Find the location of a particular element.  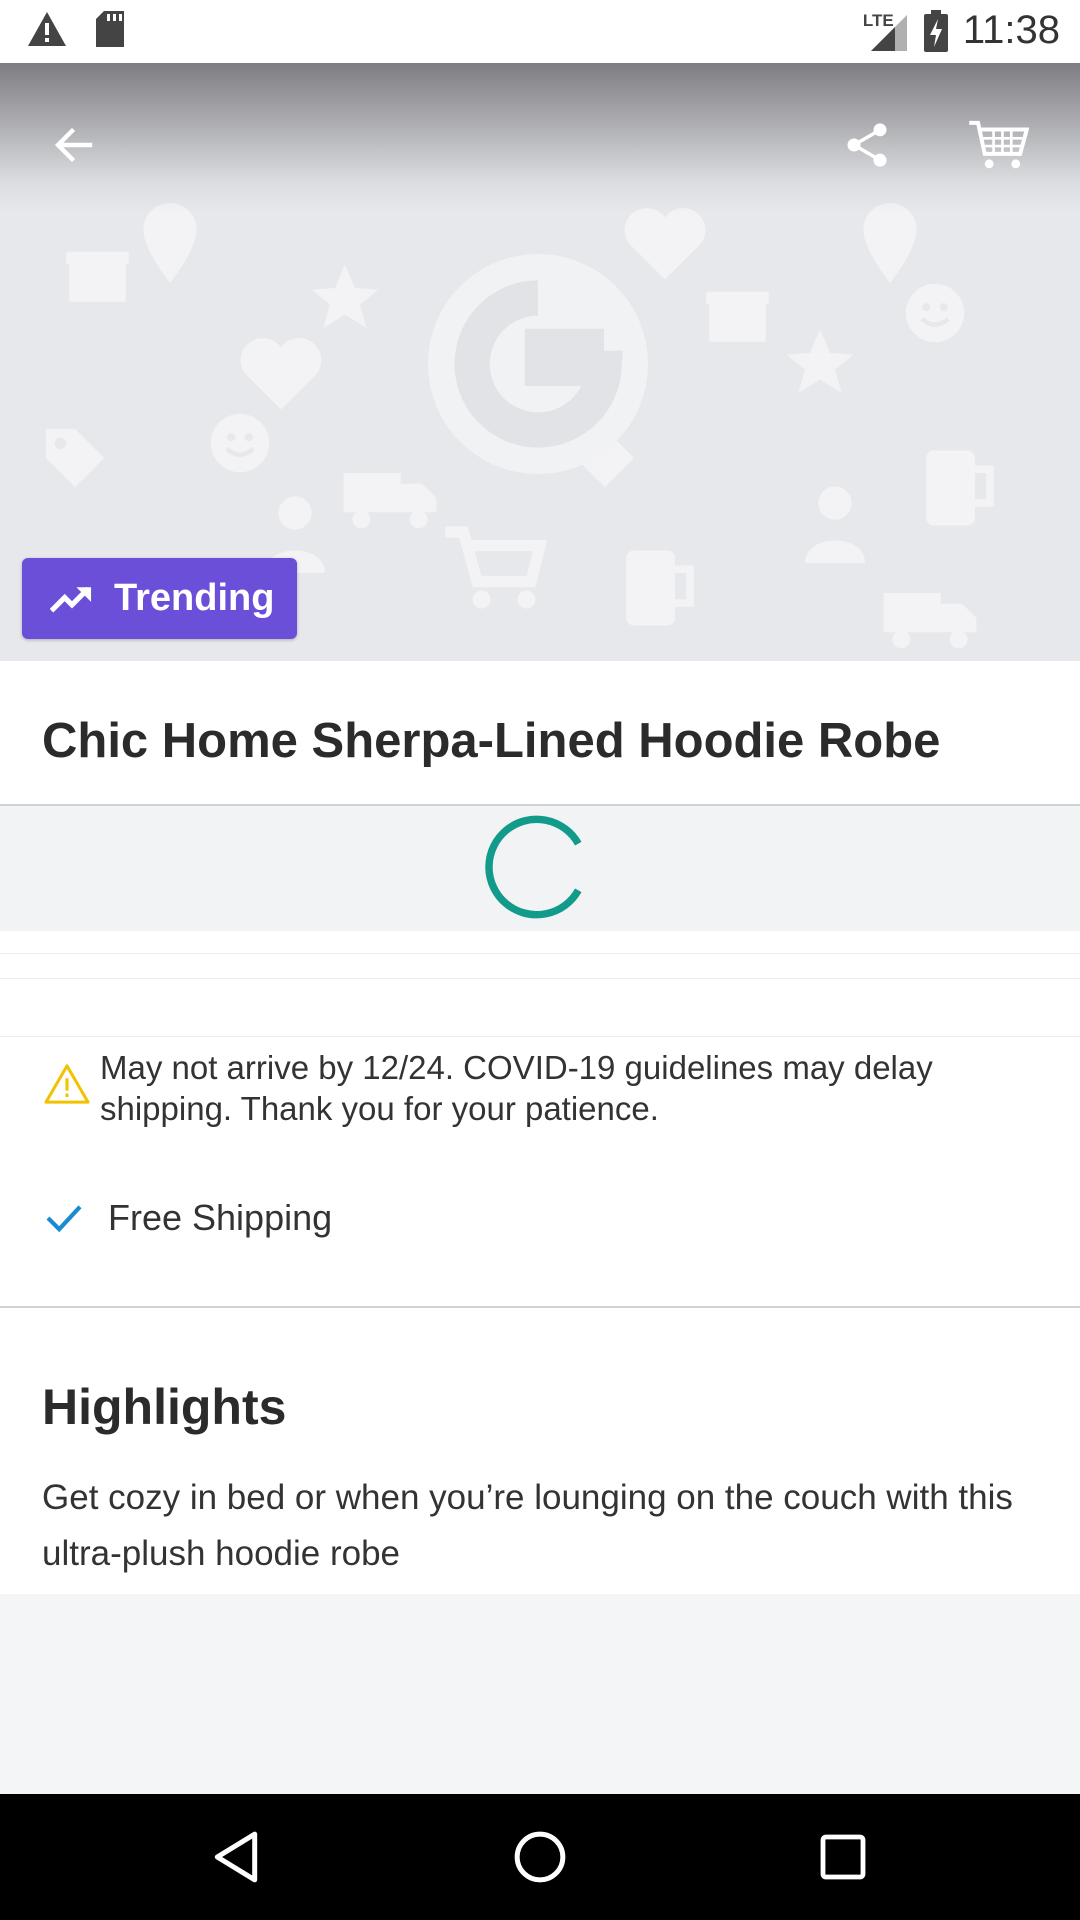

recents-square-icon is located at coordinates (843, 1857).